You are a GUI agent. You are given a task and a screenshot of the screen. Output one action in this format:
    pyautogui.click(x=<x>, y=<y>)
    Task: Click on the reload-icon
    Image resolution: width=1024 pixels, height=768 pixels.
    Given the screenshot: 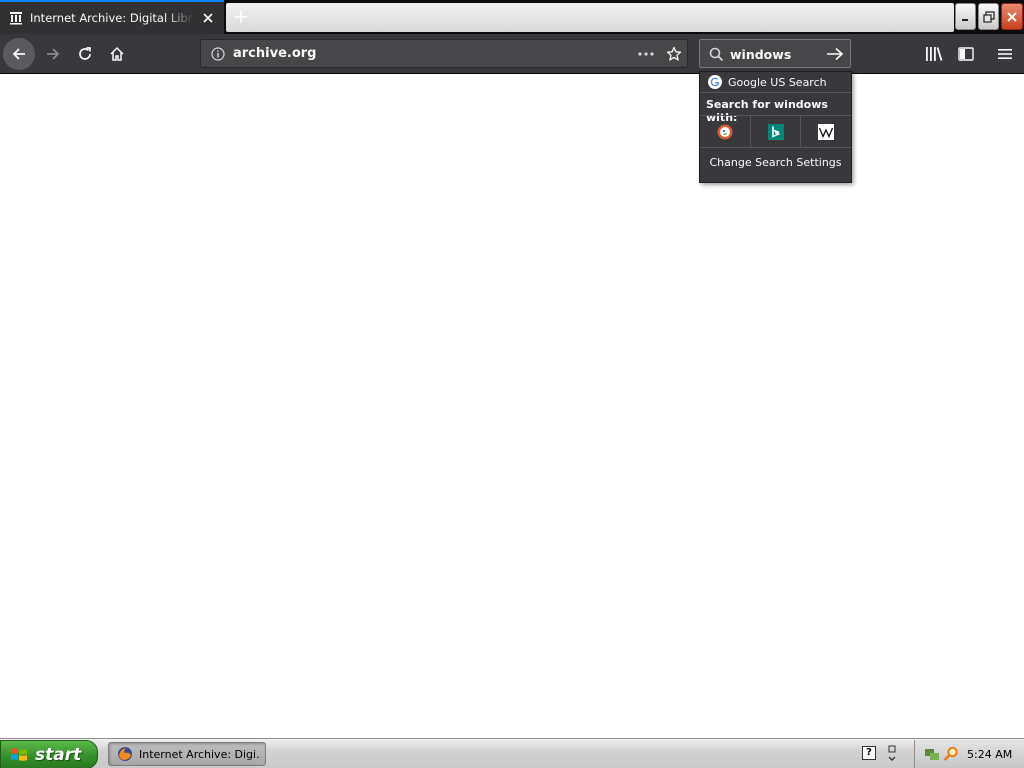 What is the action you would take?
    pyautogui.click(x=85, y=53)
    